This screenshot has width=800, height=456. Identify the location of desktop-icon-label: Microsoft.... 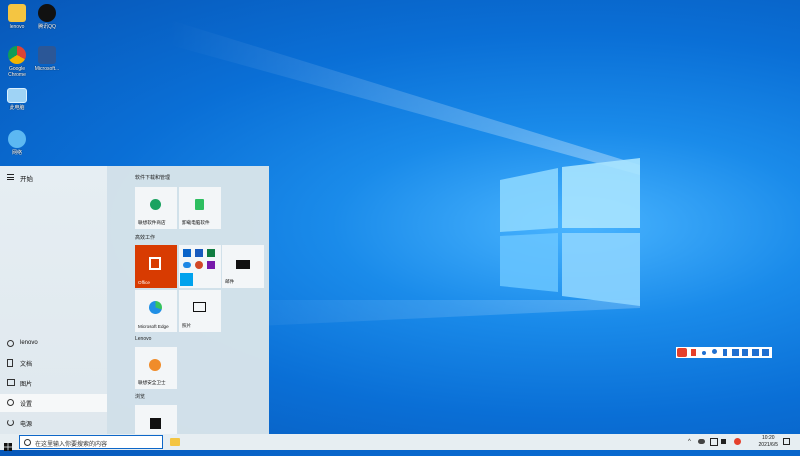
(47, 69).